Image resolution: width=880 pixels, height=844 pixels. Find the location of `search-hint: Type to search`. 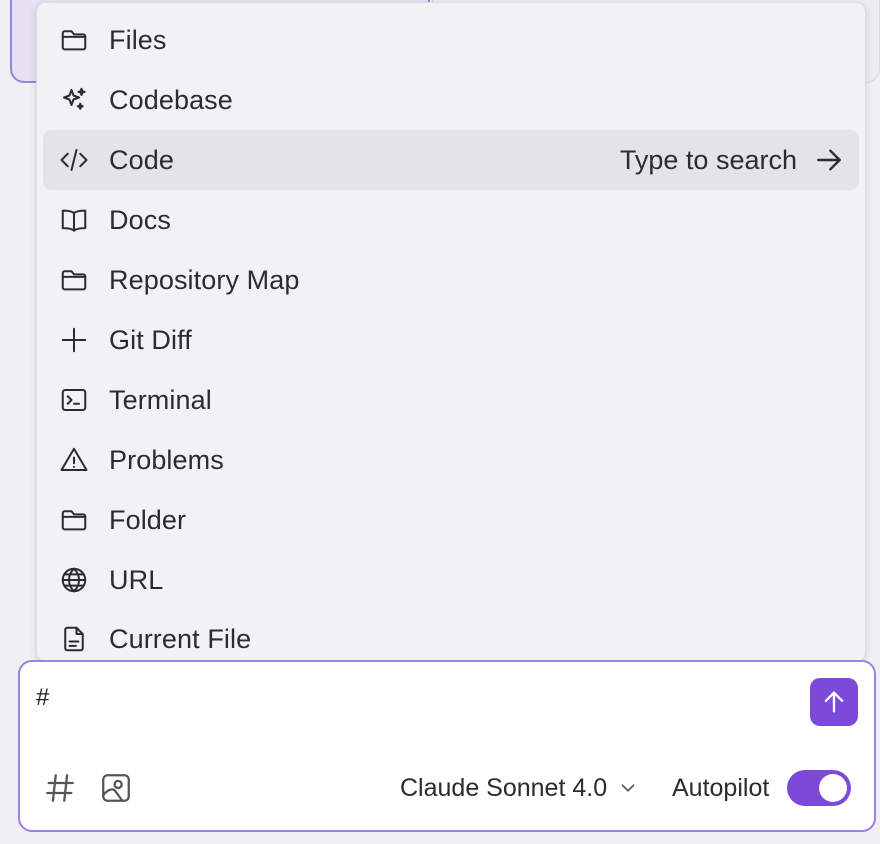

search-hint: Type to search is located at coordinates (732, 160).